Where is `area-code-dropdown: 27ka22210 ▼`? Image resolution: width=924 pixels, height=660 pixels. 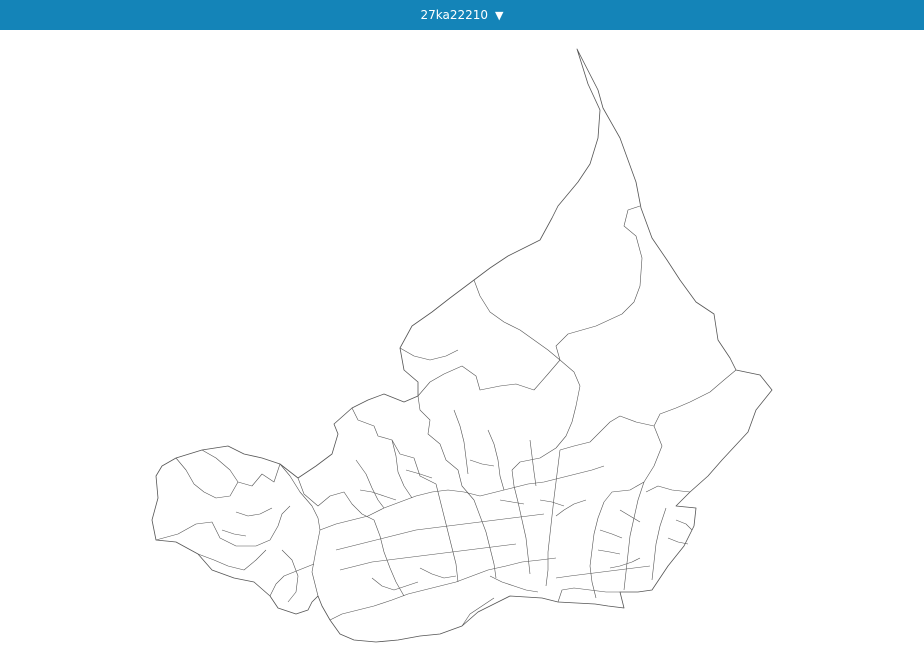
area-code-dropdown: 27ka22210 ▼ is located at coordinates (461, 15).